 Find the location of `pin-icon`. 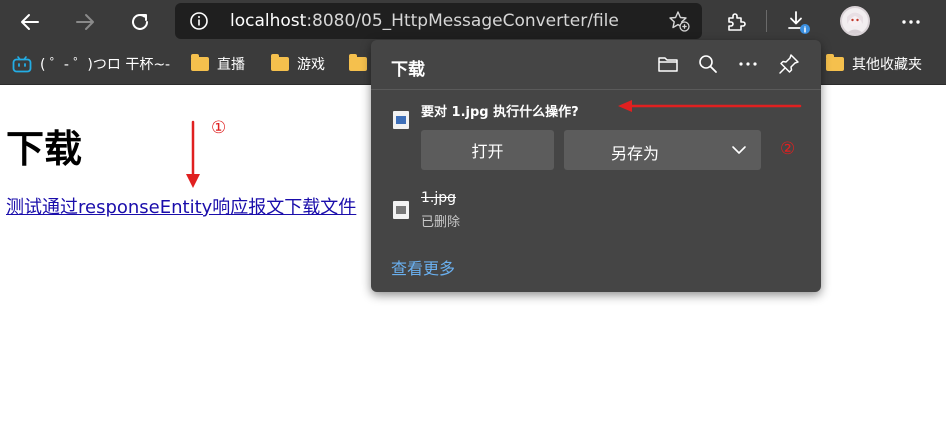

pin-icon is located at coordinates (789, 64).